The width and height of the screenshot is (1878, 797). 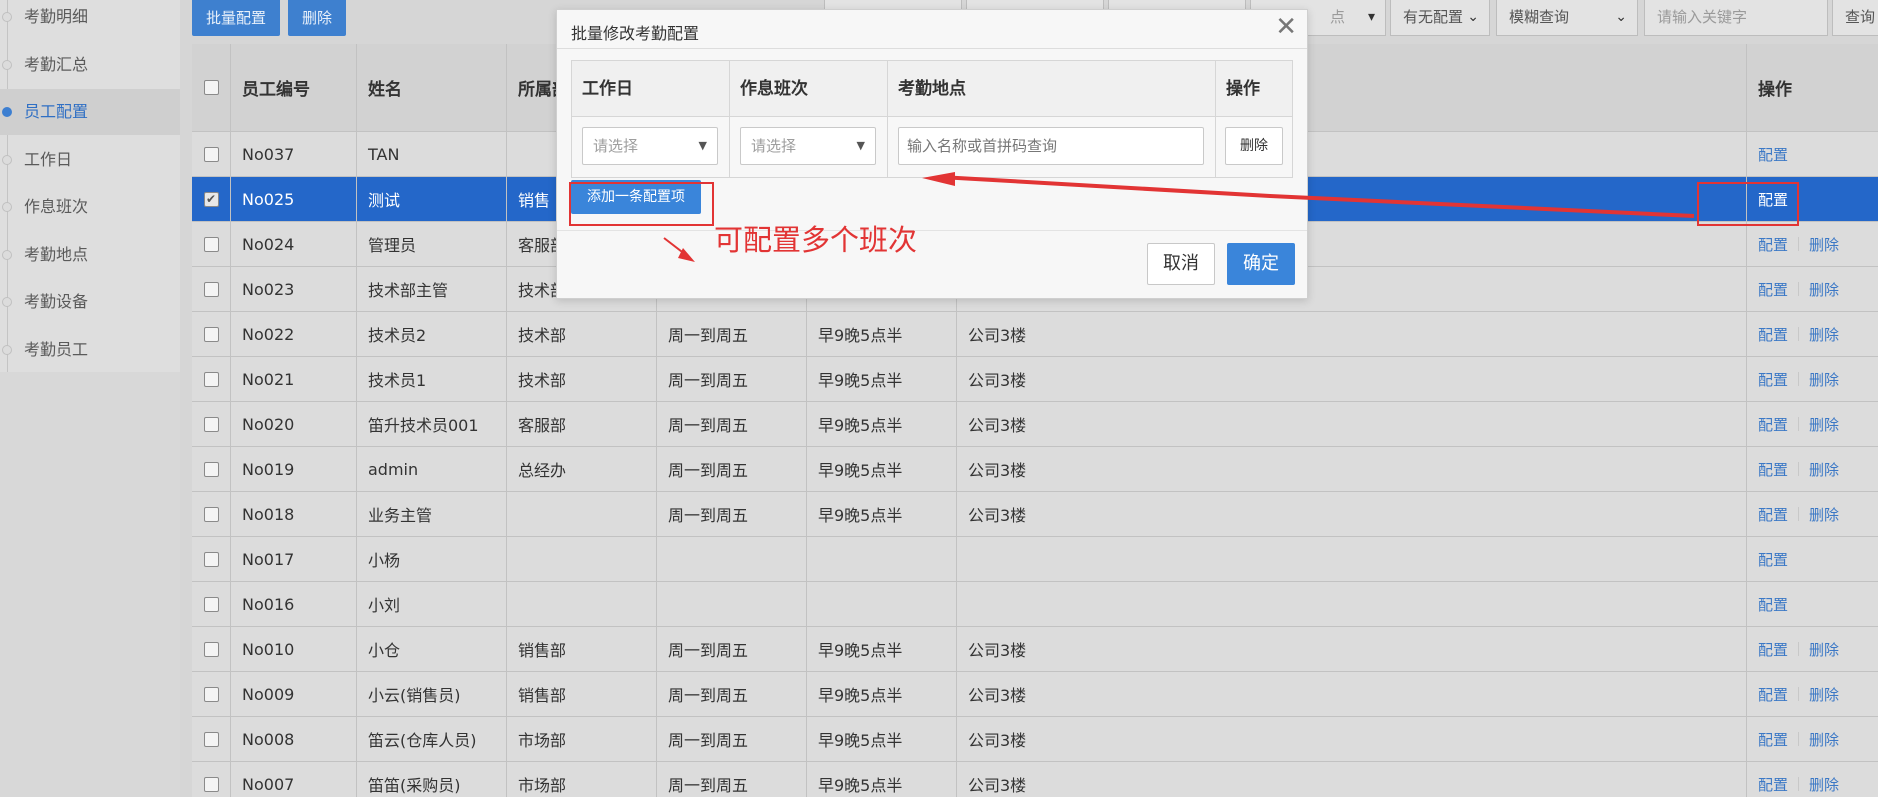 I want to click on sidebar-item-label: 工作日, so click(x=48, y=159).